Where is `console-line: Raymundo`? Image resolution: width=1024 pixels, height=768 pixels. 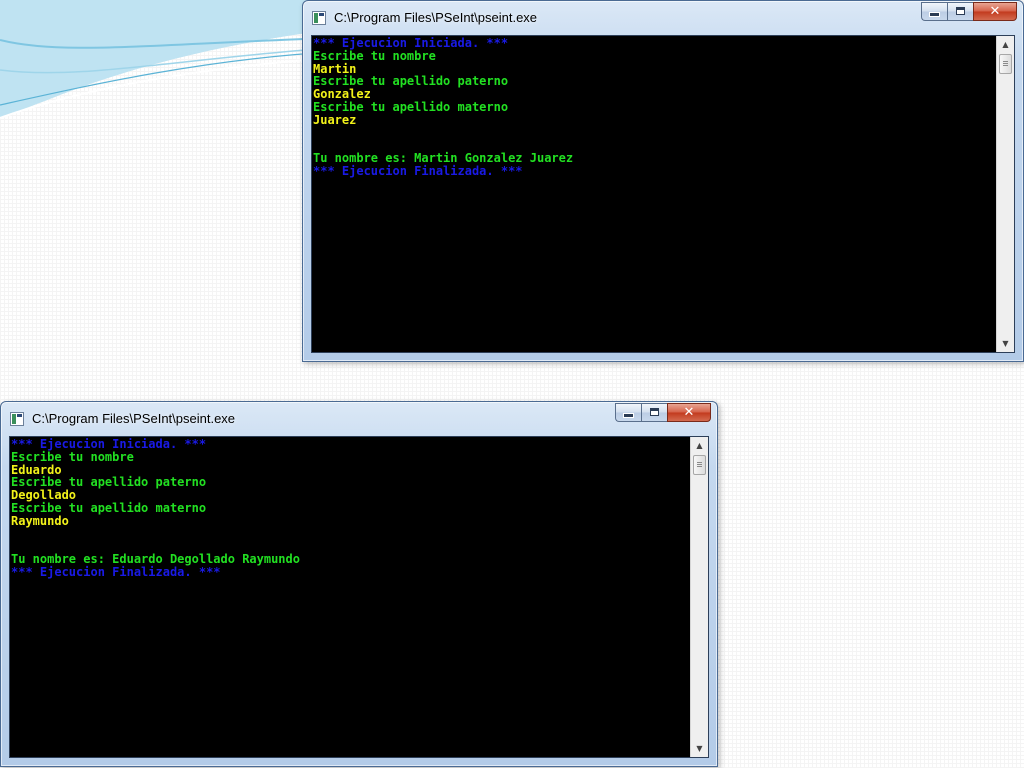 console-line: Raymundo is located at coordinates (40, 520).